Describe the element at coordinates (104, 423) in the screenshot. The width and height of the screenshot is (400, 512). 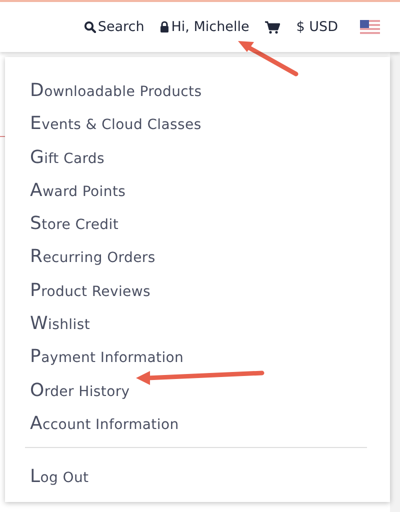
I see `menu-item: Account Information` at that location.